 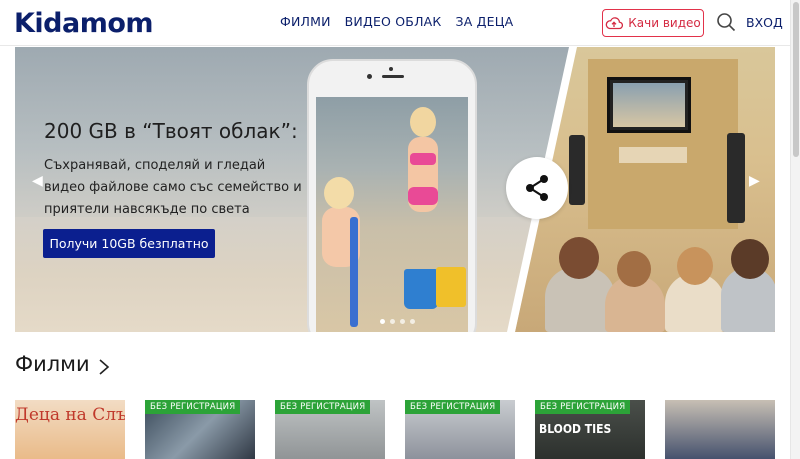 I want to click on film-title: Деца на Слънцето, so click(x=70, y=415).